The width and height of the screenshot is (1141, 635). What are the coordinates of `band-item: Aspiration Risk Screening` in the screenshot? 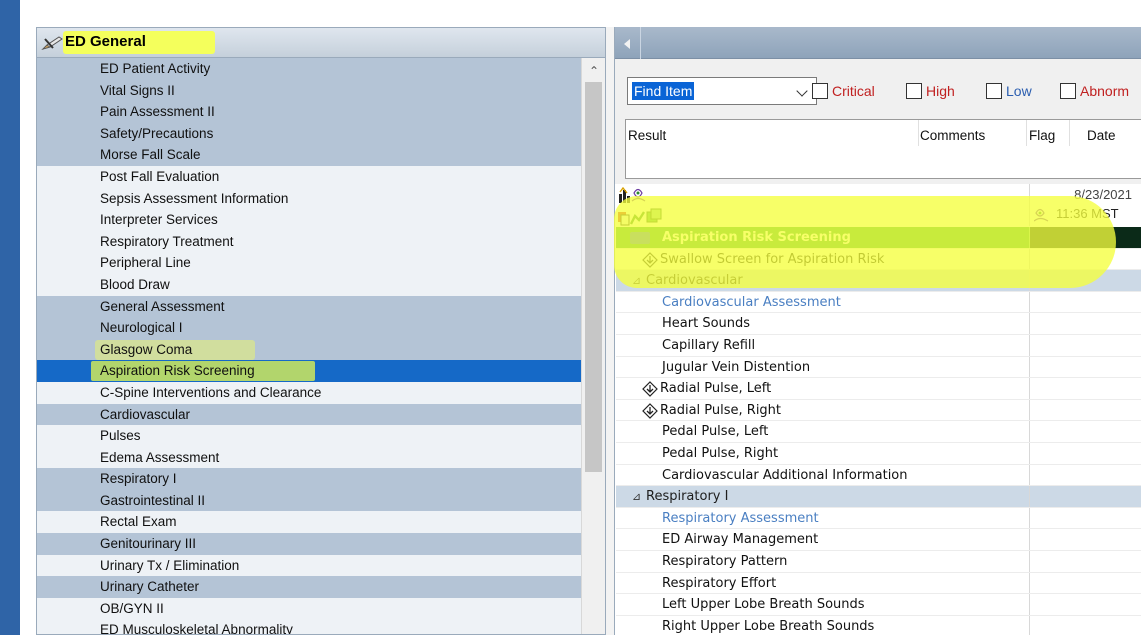 It's located at (309, 371).